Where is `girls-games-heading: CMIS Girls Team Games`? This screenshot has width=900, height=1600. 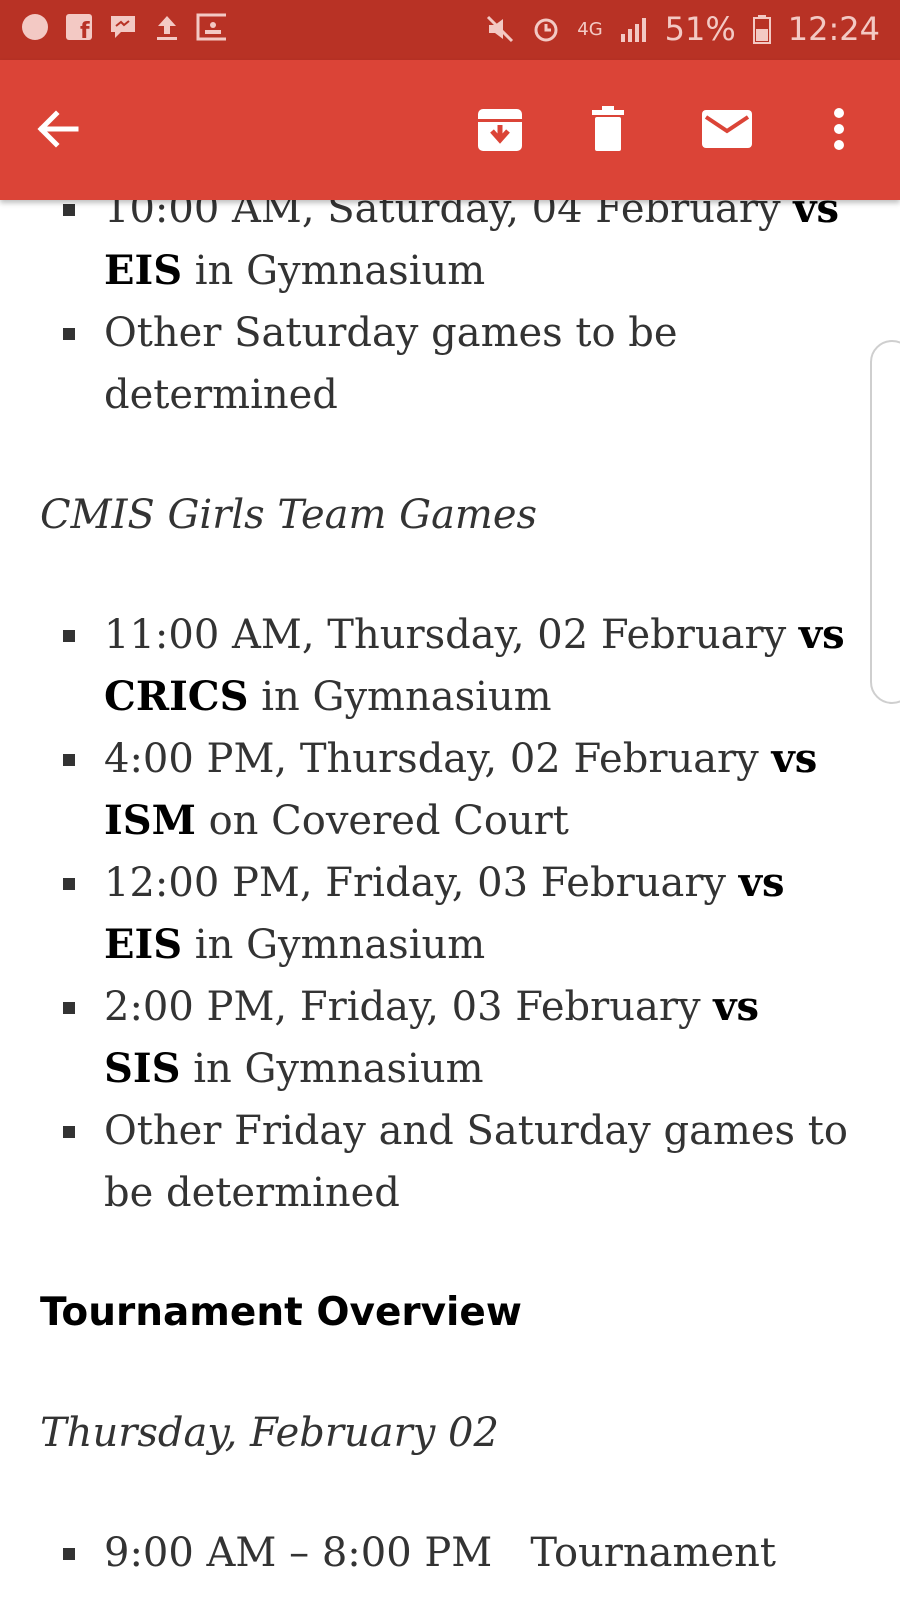
girls-games-heading: CMIS Girls Team Games is located at coordinates (289, 515).